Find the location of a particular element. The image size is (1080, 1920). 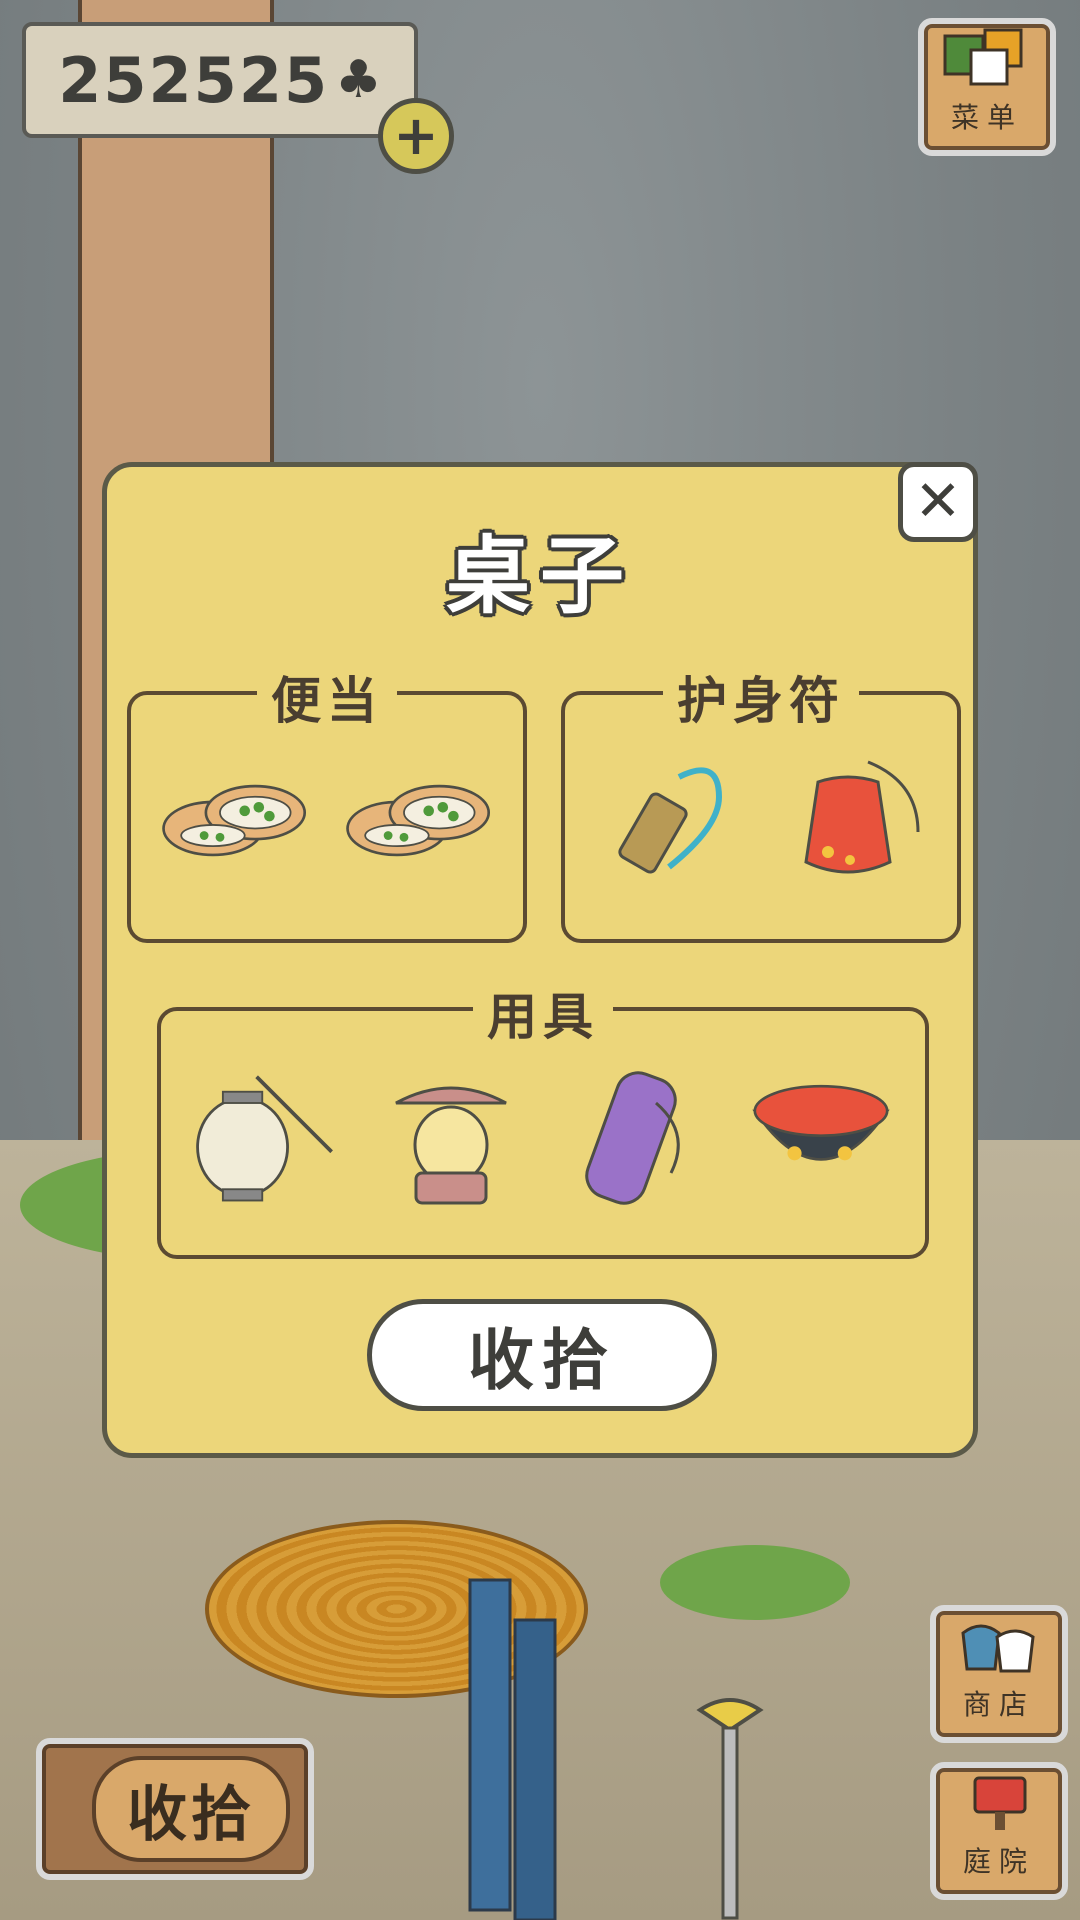

add-clover-button: + is located at coordinates (416, 136).